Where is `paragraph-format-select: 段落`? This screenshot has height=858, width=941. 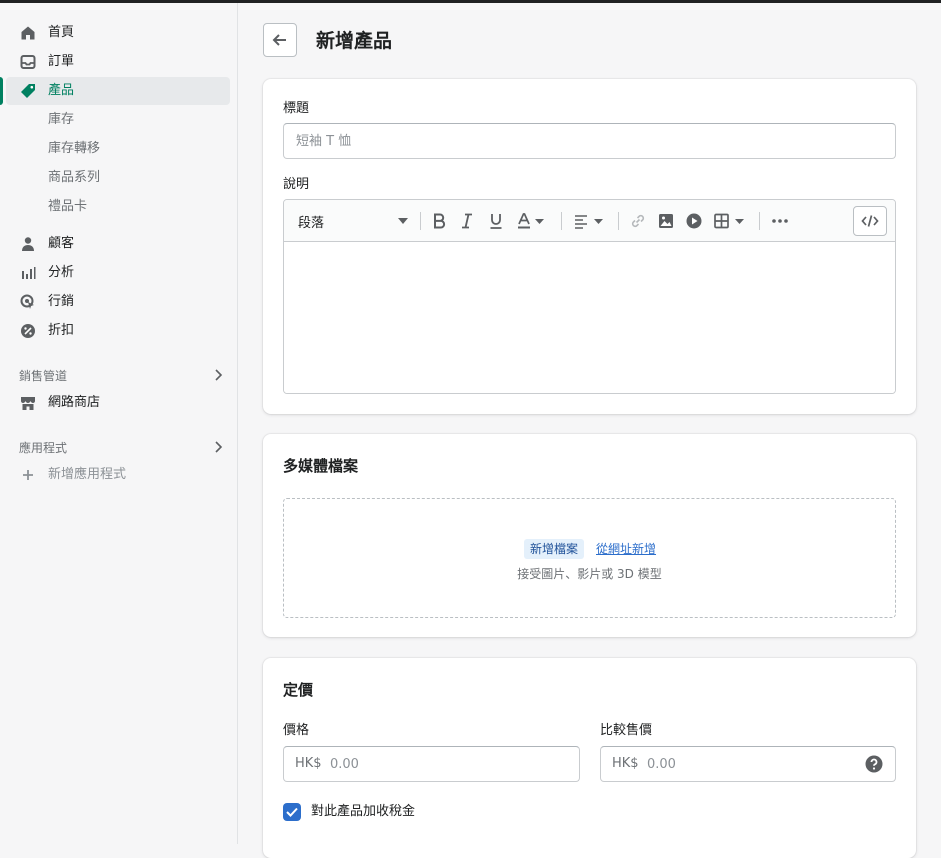 paragraph-format-select: 段落 is located at coordinates (353, 222).